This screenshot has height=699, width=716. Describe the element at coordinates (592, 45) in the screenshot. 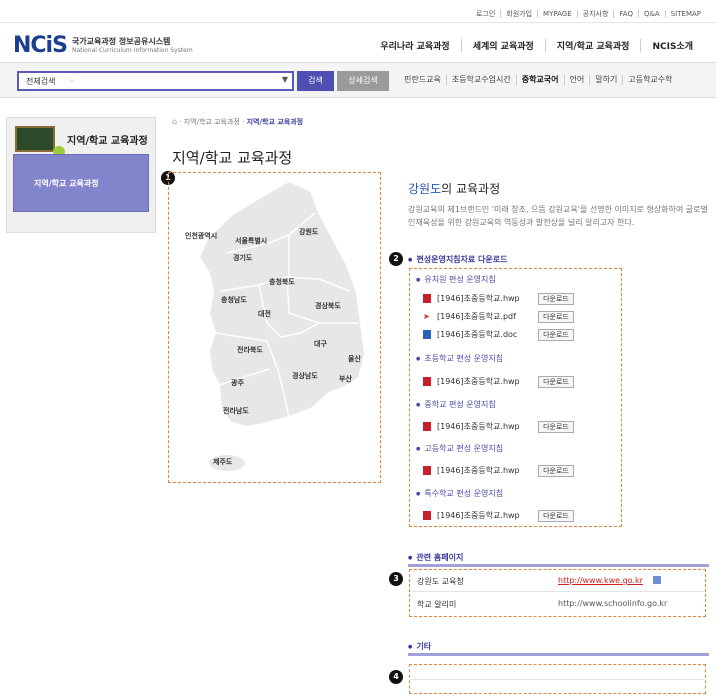

I see `nav-item-regional-curriculum: 지역/학교 교육과정` at that location.